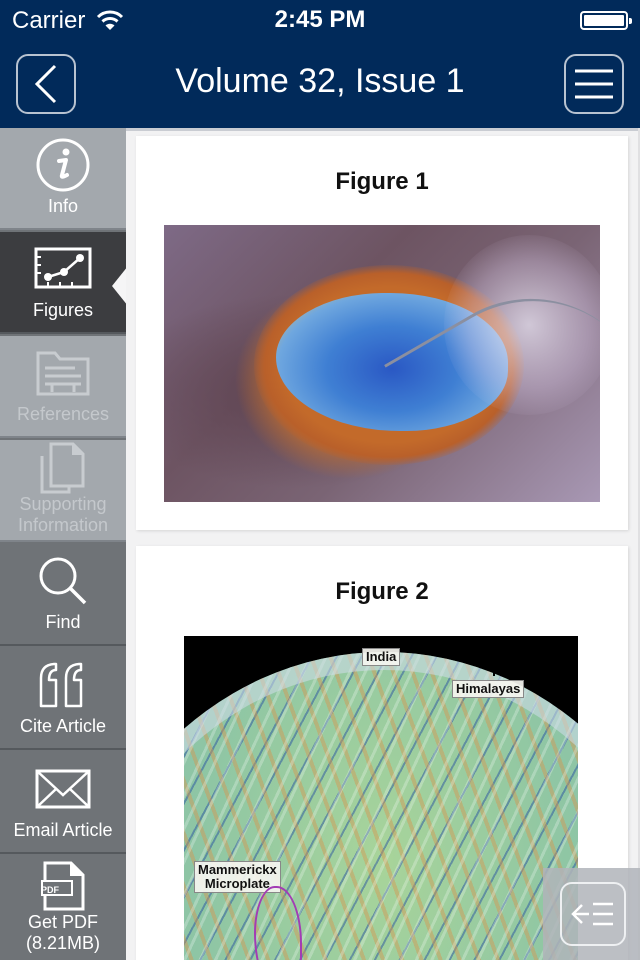 The height and width of the screenshot is (960, 640). I want to click on battery-icon, so click(606, 20).